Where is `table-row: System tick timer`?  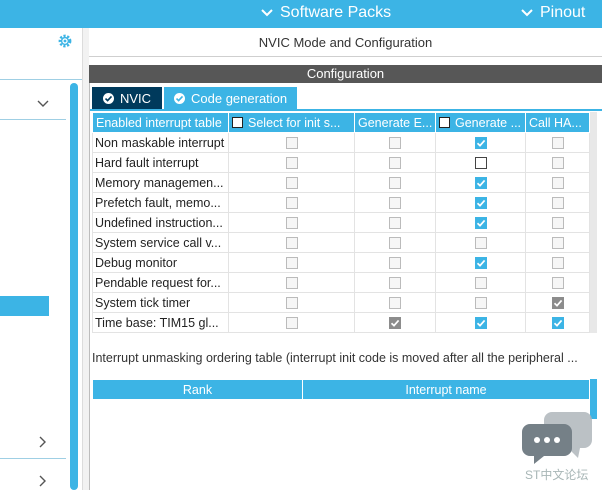
table-row: System tick timer is located at coordinates (341, 302).